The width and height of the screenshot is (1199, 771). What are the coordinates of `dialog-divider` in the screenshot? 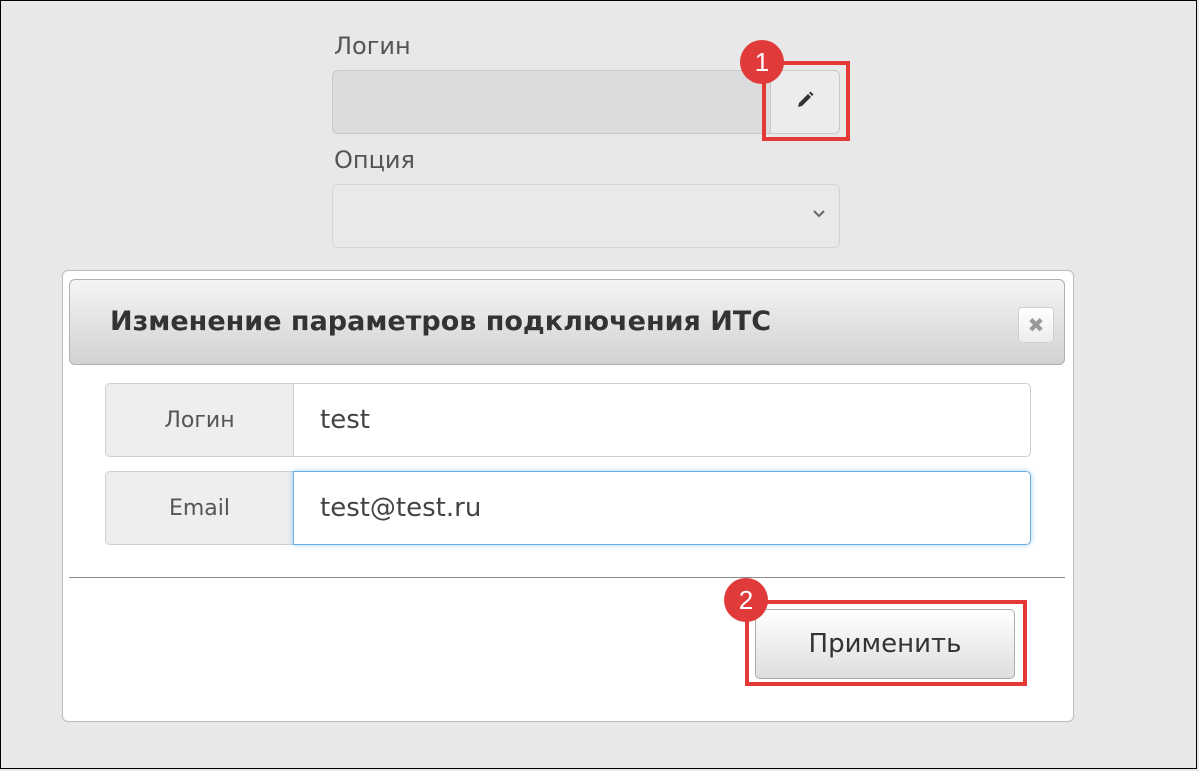 It's located at (567, 577).